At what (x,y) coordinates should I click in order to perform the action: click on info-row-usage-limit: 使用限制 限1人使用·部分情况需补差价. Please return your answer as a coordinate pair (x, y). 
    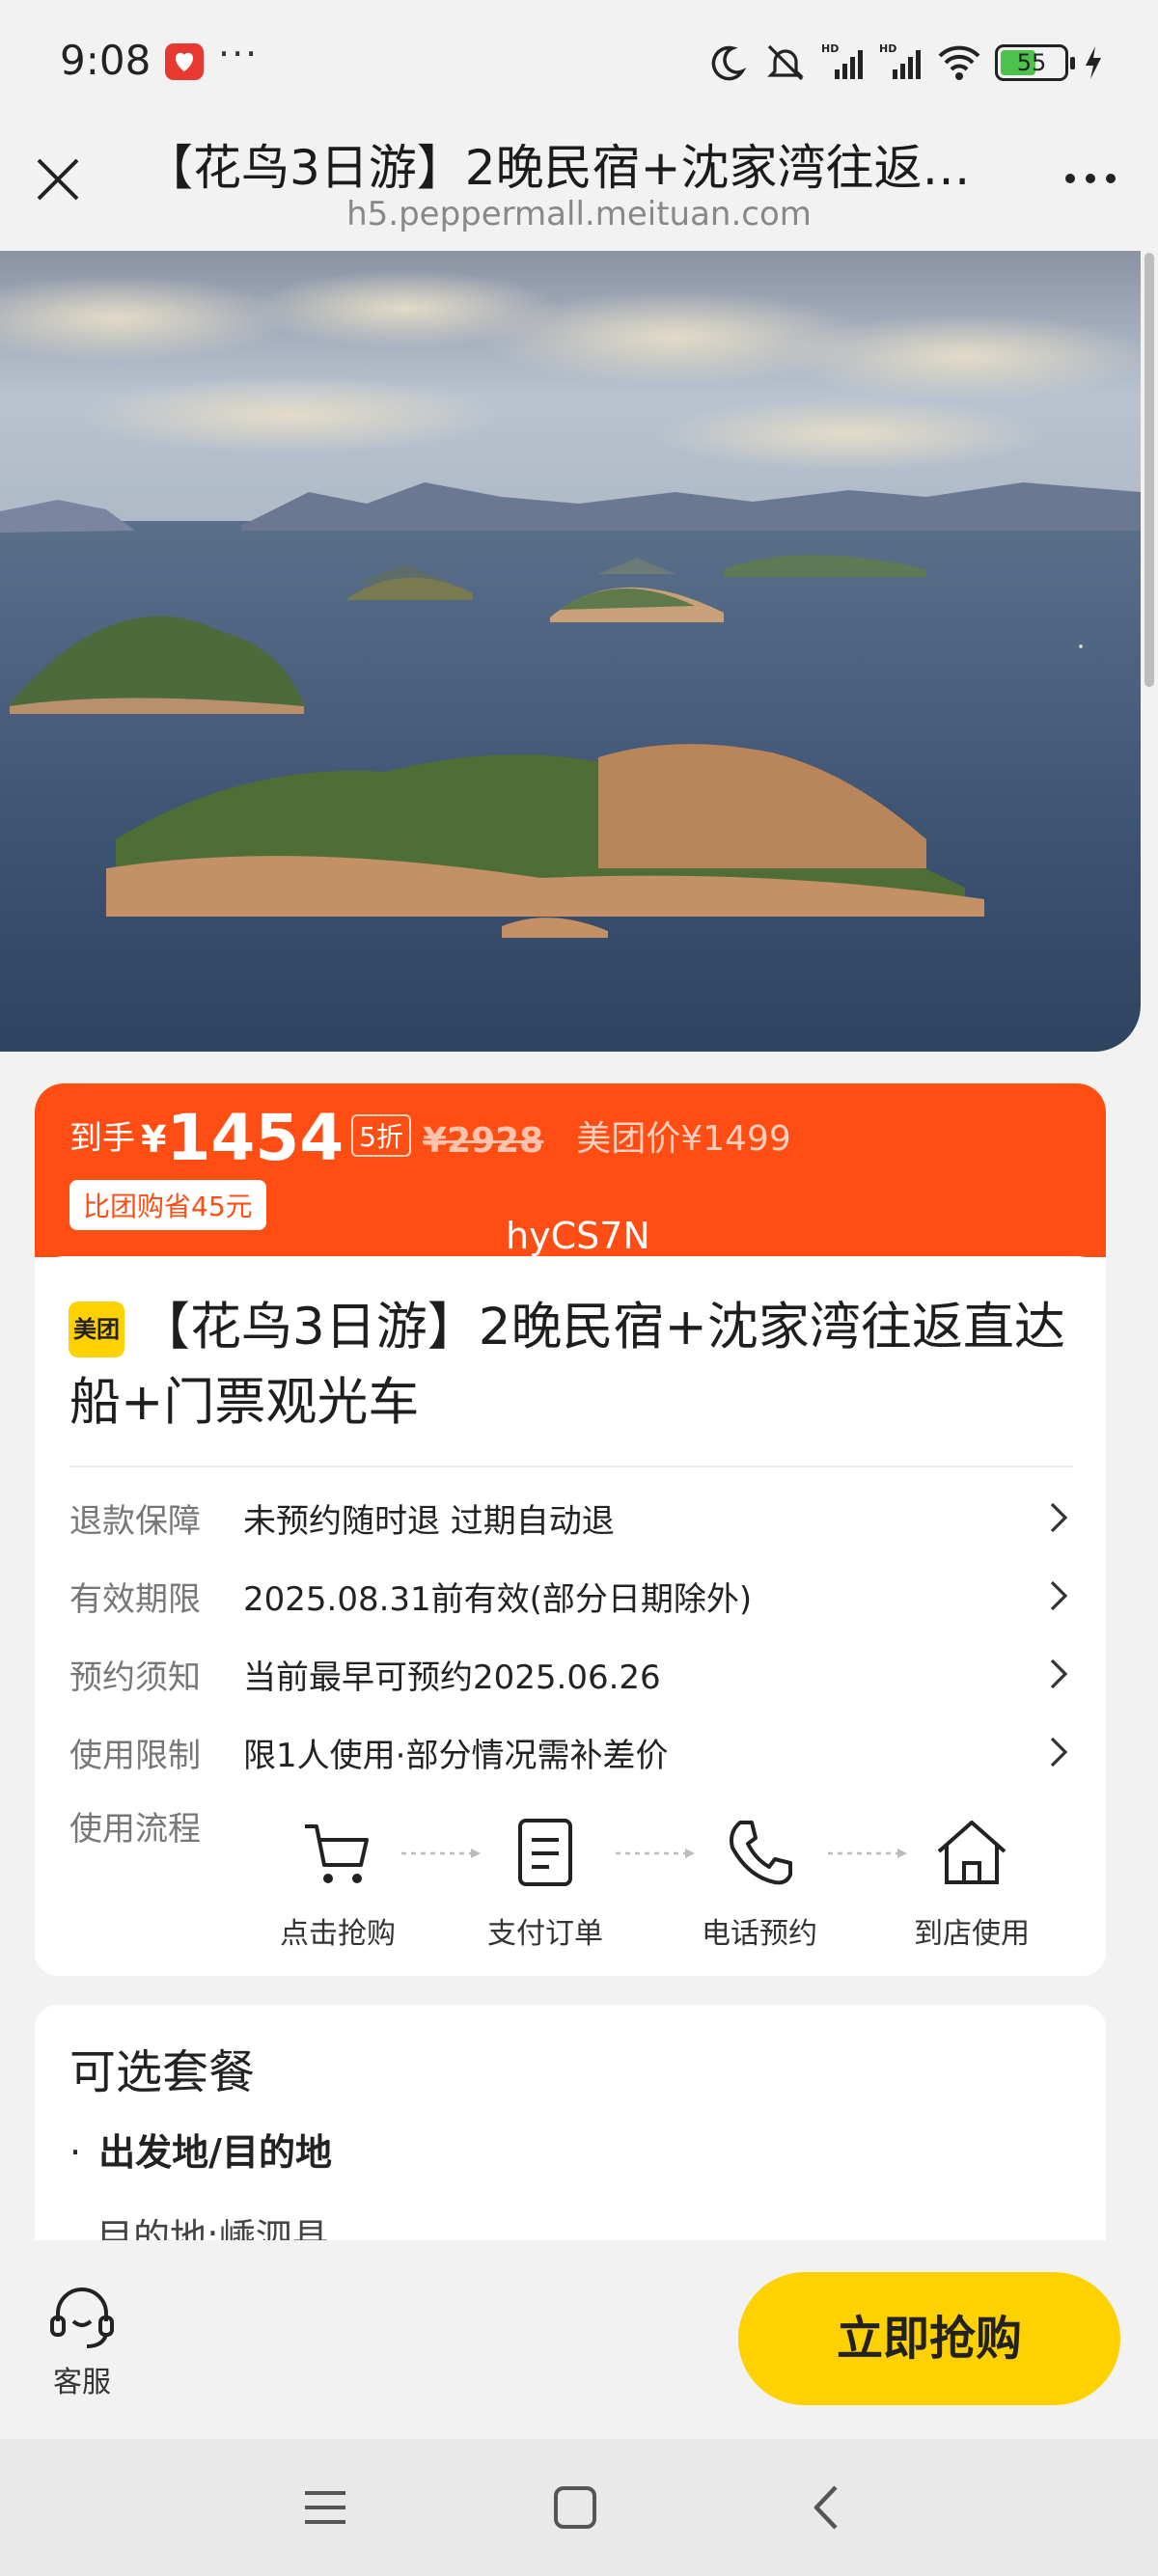
    Looking at the image, I should click on (571, 1752).